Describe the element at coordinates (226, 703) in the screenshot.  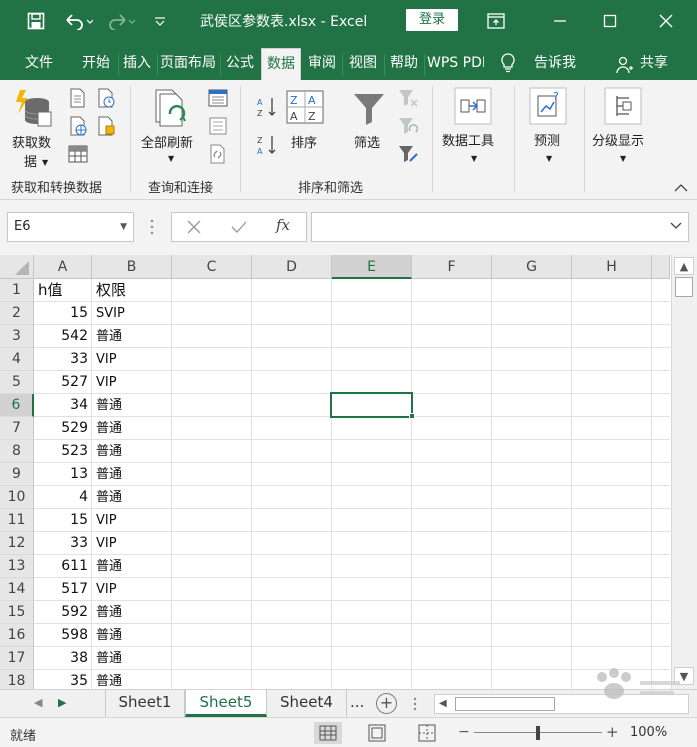
I see `sheet-tab-sheet5: Sheet5` at that location.